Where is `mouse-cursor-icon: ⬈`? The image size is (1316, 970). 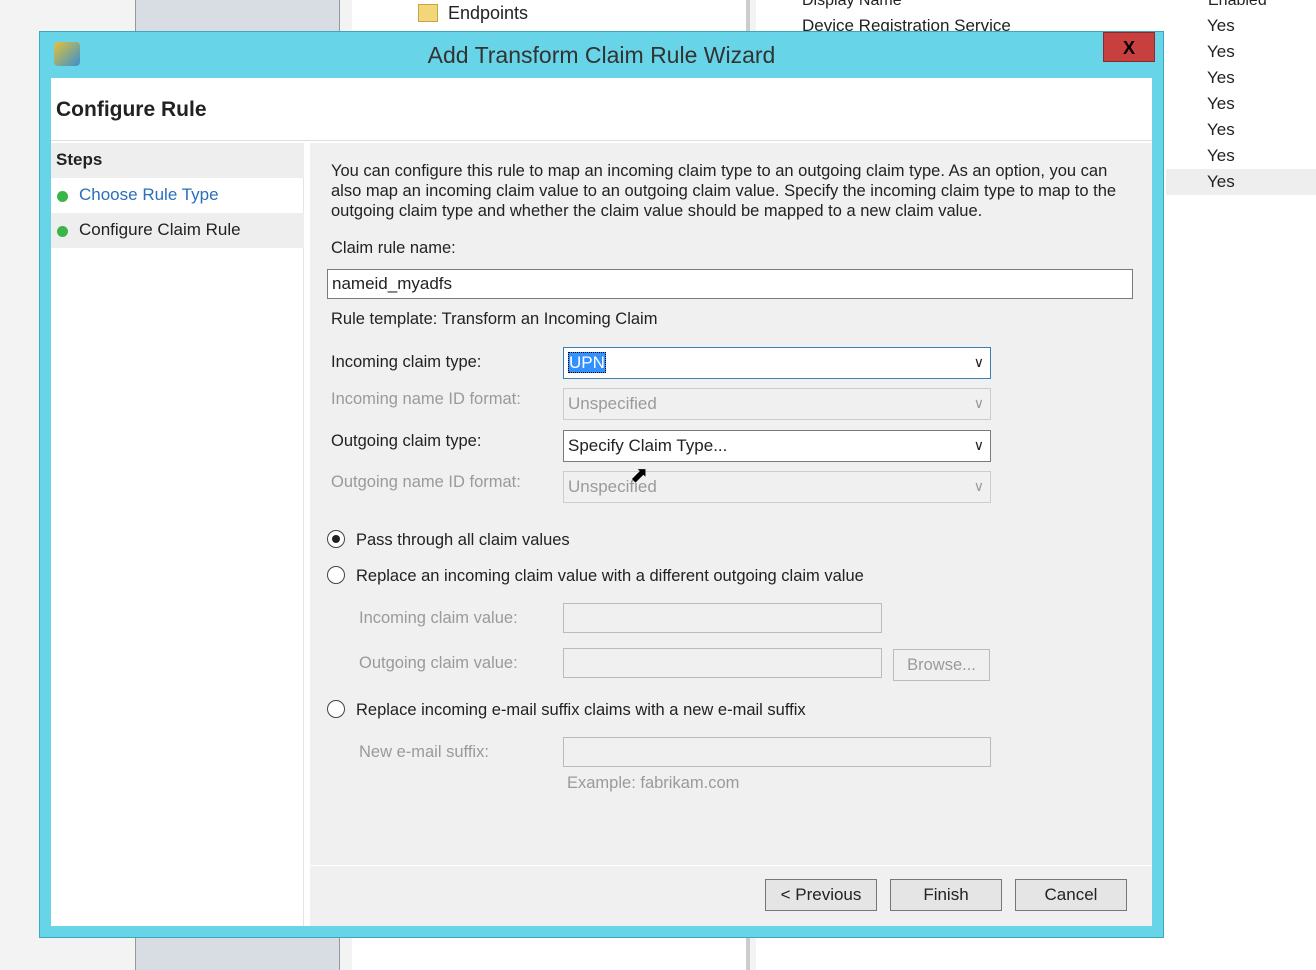 mouse-cursor-icon: ⬈ is located at coordinates (639, 474).